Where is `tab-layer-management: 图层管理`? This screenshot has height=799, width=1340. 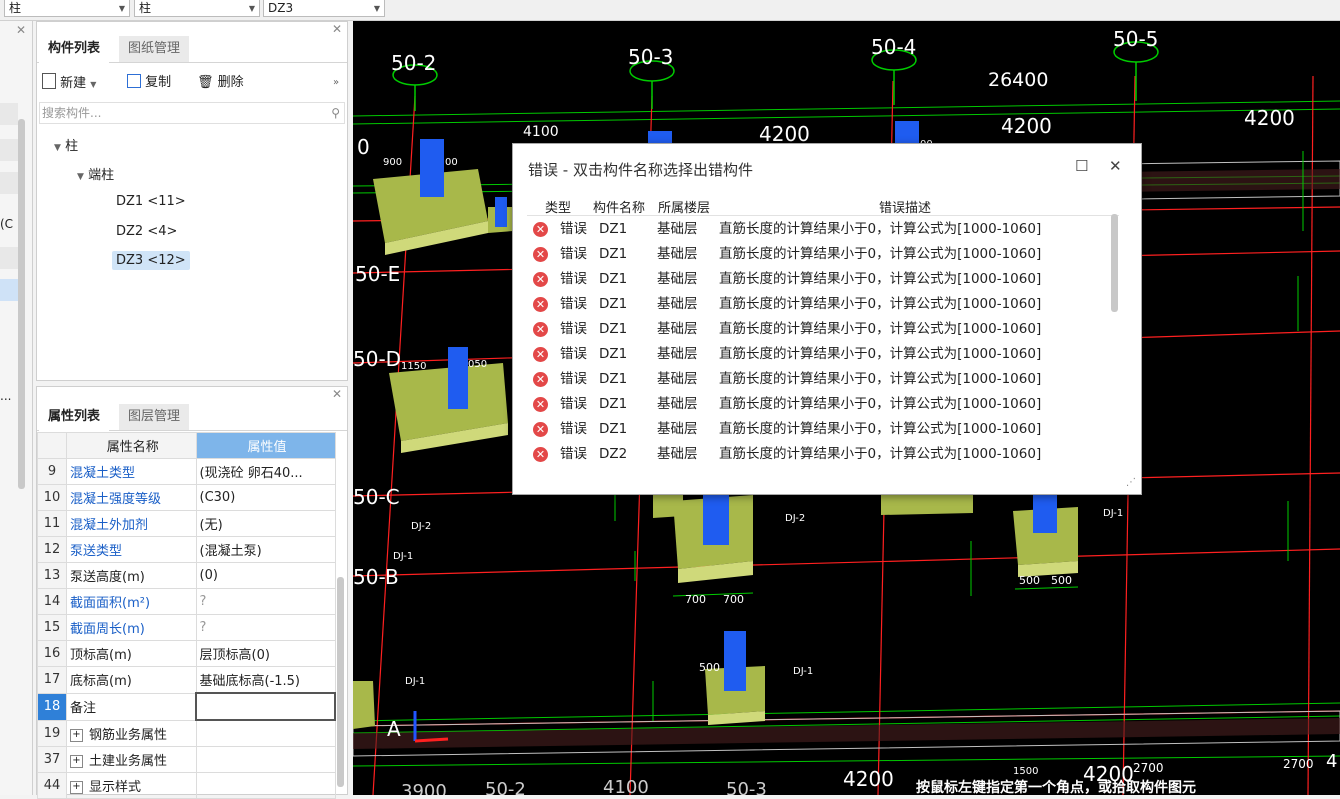 tab-layer-management: 图层管理 is located at coordinates (154, 417).